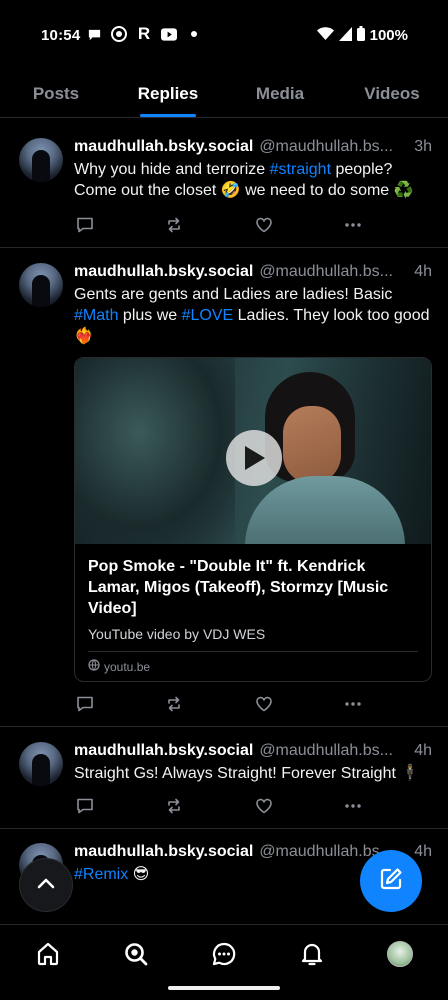  I want to click on bell-icon, so click(312, 954).